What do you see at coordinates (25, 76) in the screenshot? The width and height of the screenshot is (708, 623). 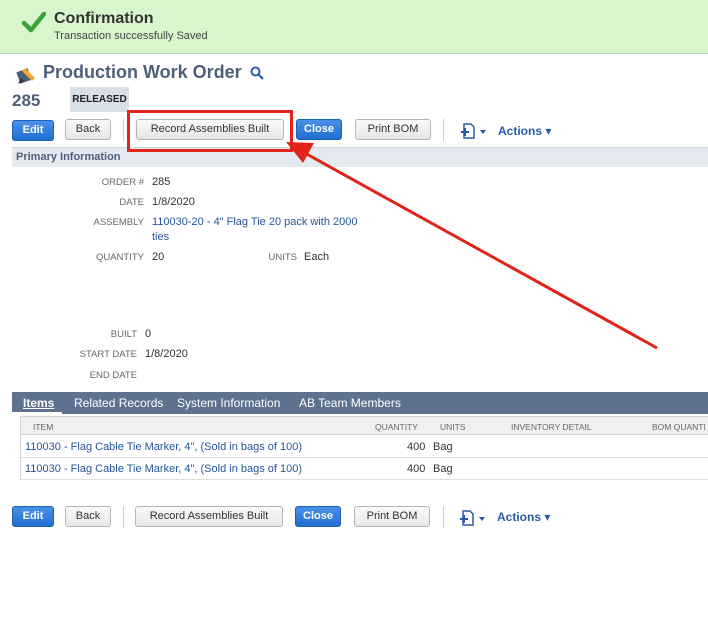 I see `work-order-icon` at bounding box center [25, 76].